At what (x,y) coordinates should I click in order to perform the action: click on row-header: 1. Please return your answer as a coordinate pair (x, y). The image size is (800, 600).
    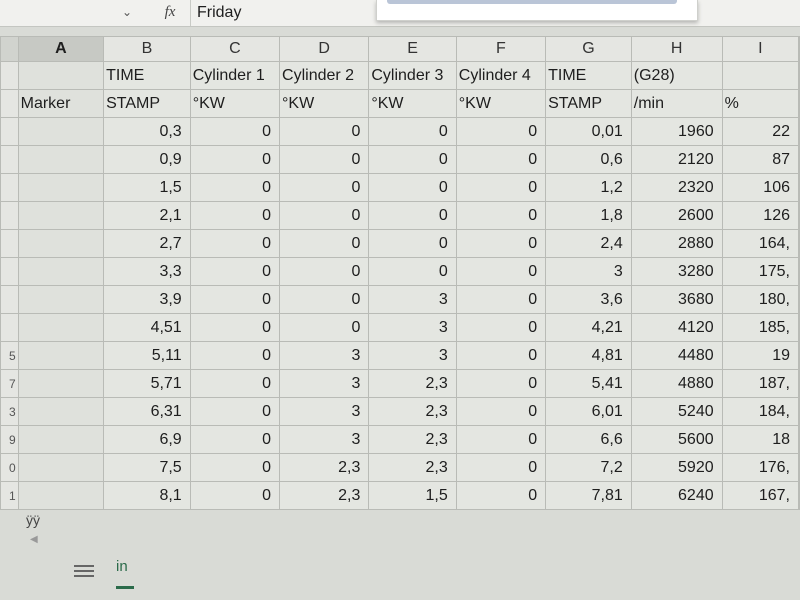
    Looking at the image, I should click on (9, 495).